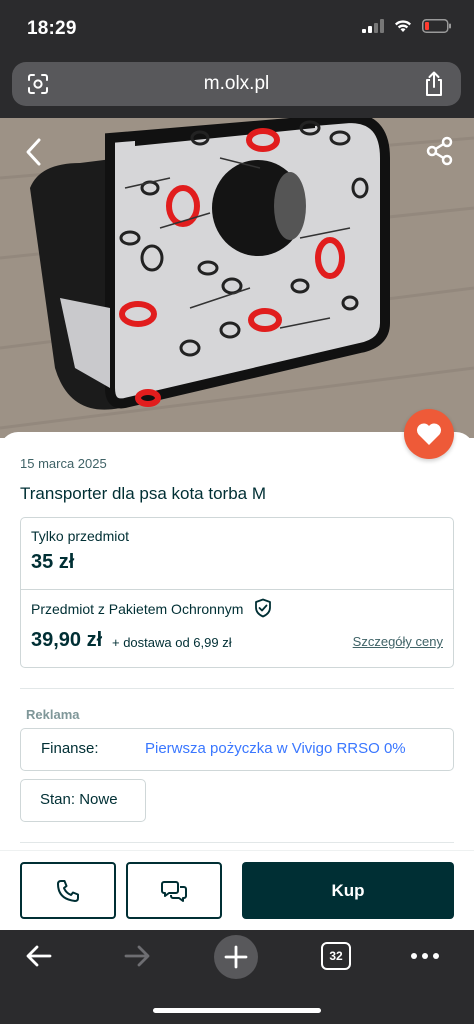 The width and height of the screenshot is (474, 1024). I want to click on price-divider, so click(237, 589).